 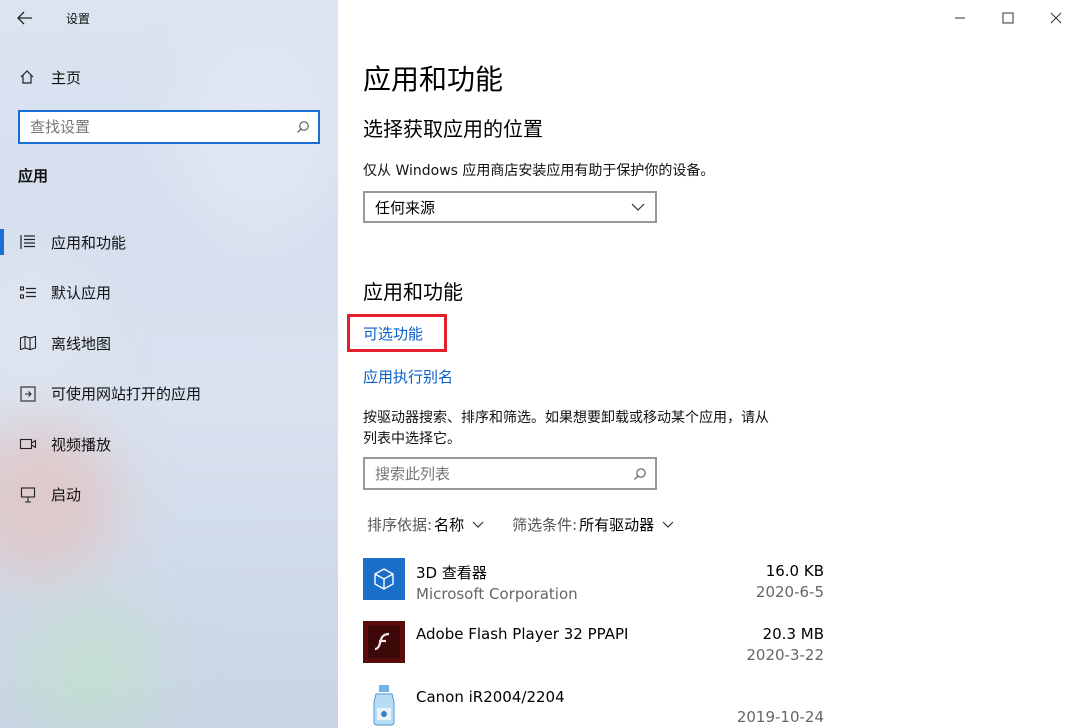 I want to click on filter-dropdown: 筛选条件: 所有驱动器, so click(x=593, y=524).